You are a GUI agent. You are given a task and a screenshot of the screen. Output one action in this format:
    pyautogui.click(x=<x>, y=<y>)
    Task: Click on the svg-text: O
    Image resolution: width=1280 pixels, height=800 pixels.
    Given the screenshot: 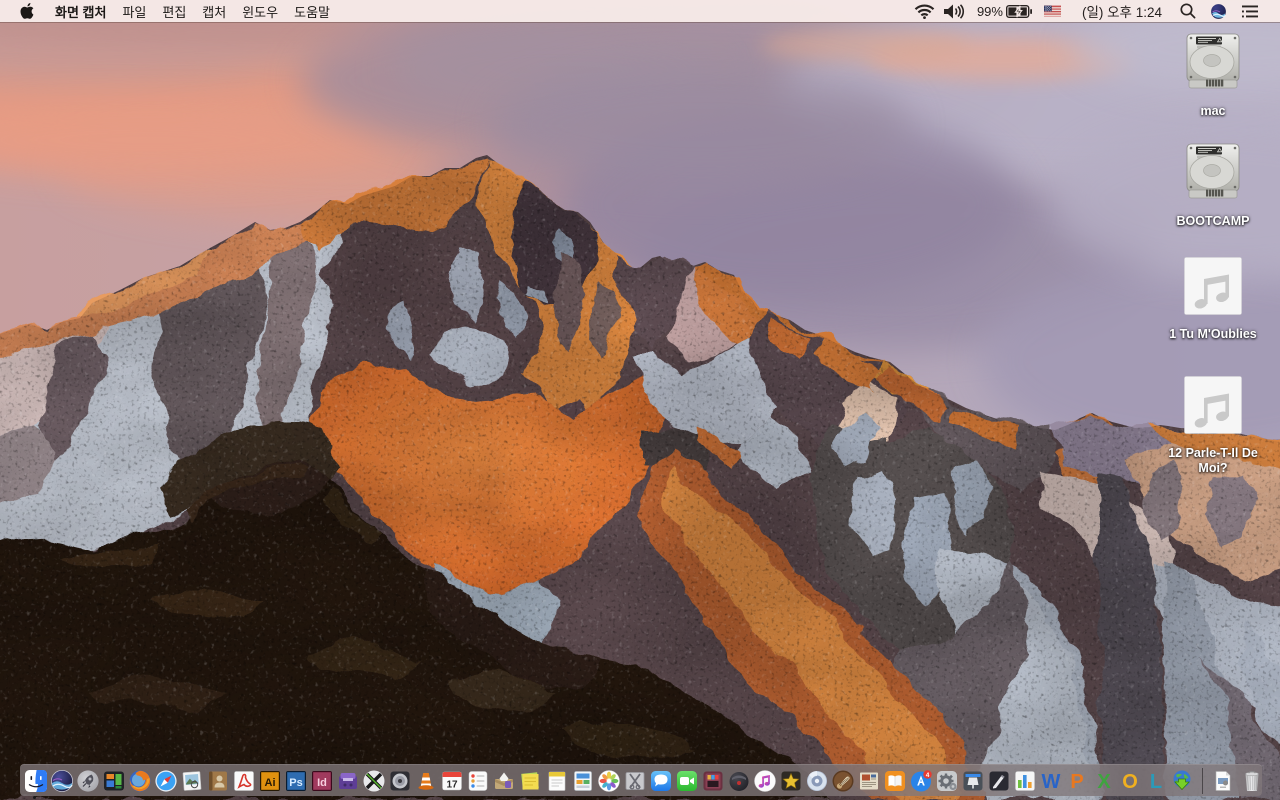 What is the action you would take?
    pyautogui.click(x=1130, y=781)
    